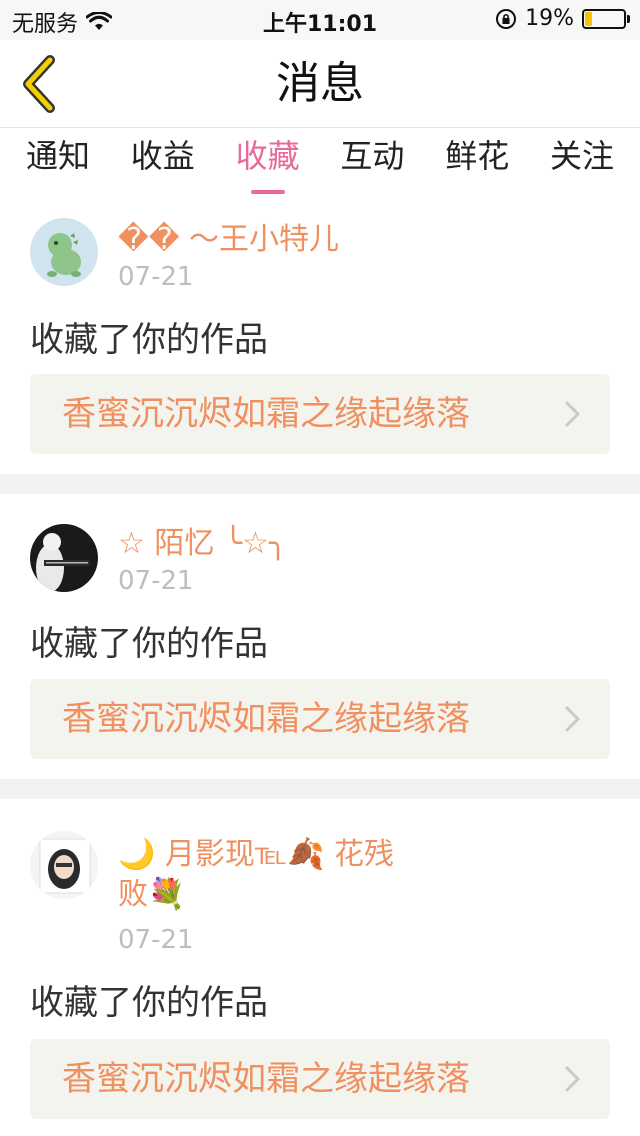  What do you see at coordinates (268, 240) in the screenshot?
I see `user-name: �� ～王小特儿` at bounding box center [268, 240].